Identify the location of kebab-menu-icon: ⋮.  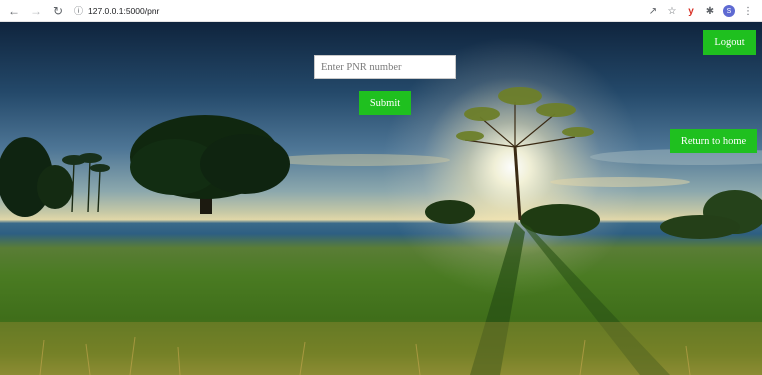
(748, 11).